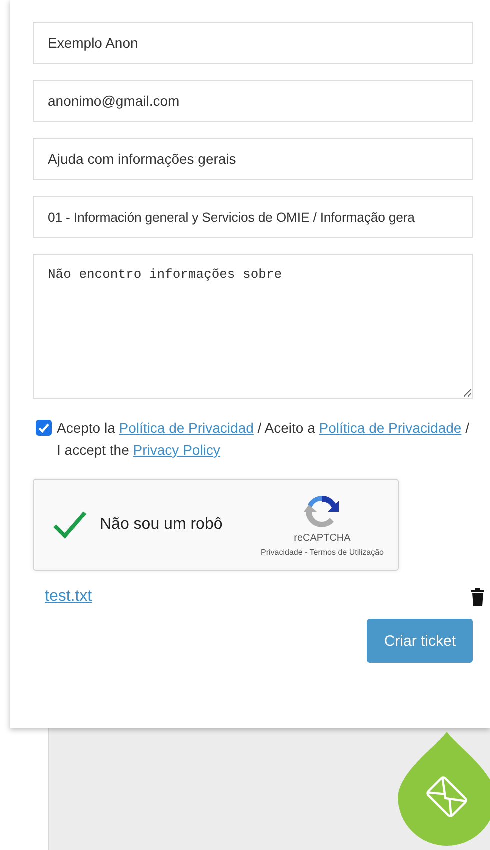 The height and width of the screenshot is (850, 490). I want to click on text-field: anonimo@gmail.com, so click(253, 101).